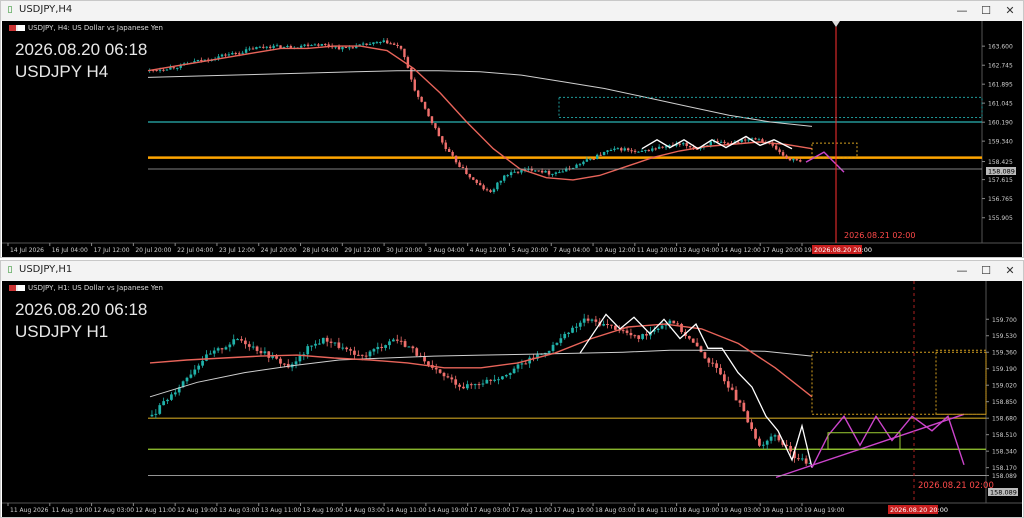 The height and width of the screenshot is (518, 1024). Describe the element at coordinates (657, 250) in the screenshot. I see `x-tick-label: 11 Aug 20:00` at that location.